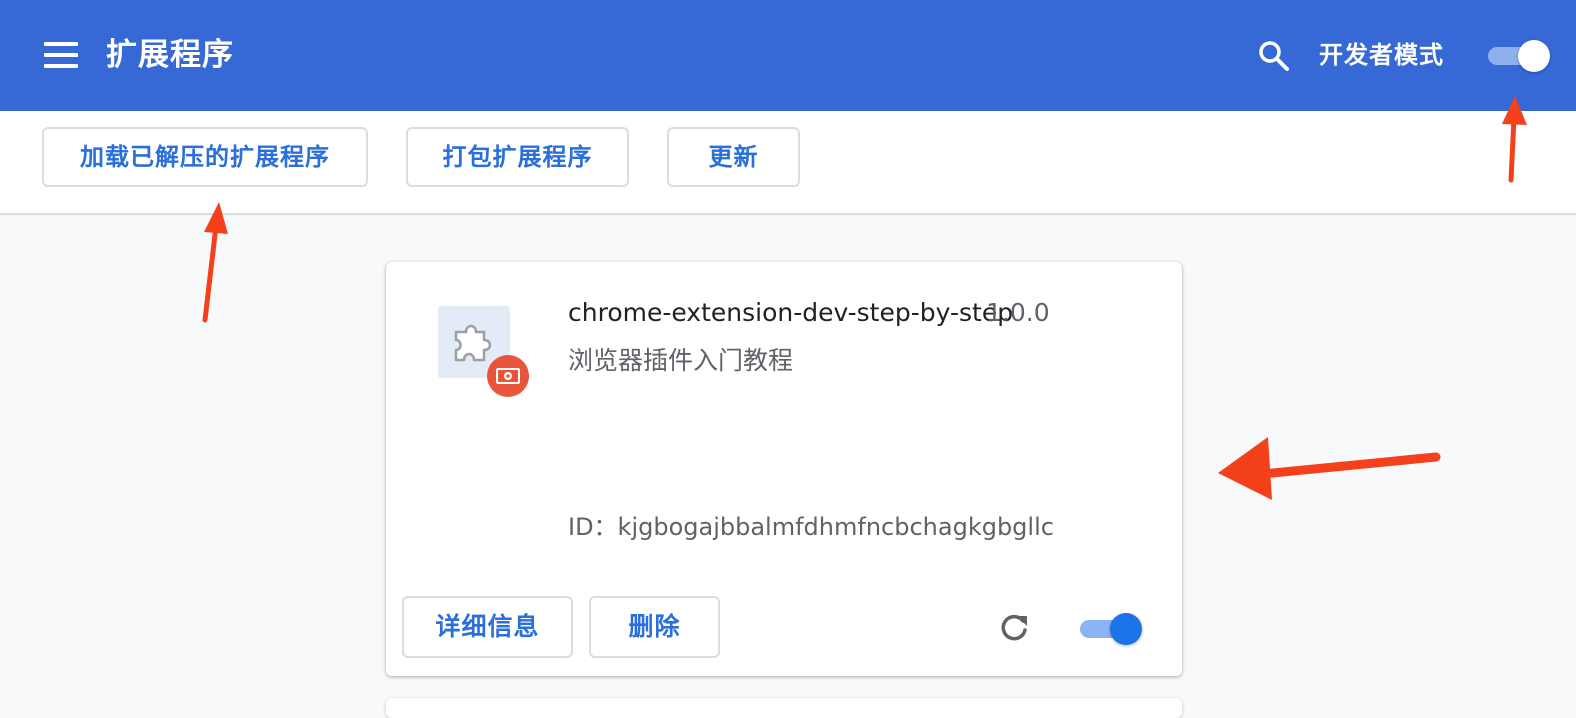 The width and height of the screenshot is (1576, 718). Describe the element at coordinates (1381, 55) in the screenshot. I see `dev-mode-label: 开发者模式` at that location.